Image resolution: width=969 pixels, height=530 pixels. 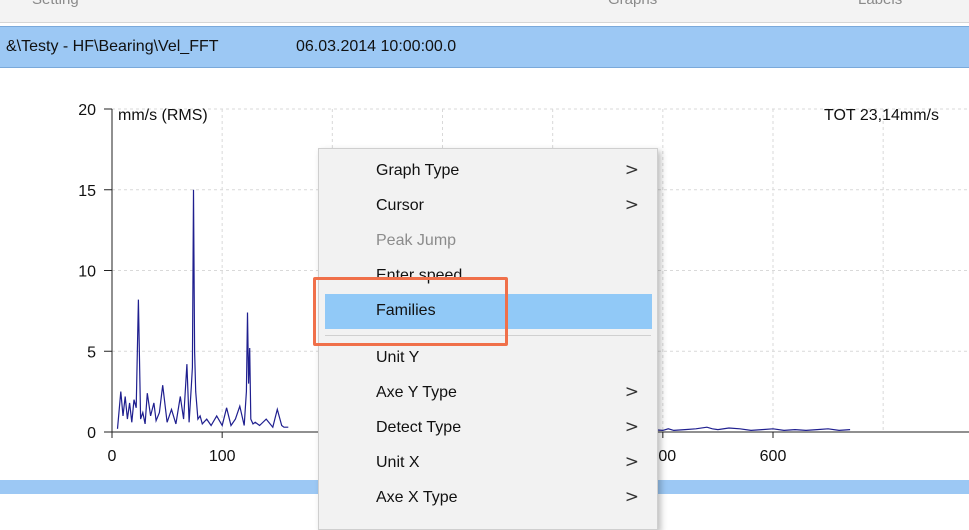 I want to click on menu-item-detect-type: Detect Type >, so click(x=488, y=428).